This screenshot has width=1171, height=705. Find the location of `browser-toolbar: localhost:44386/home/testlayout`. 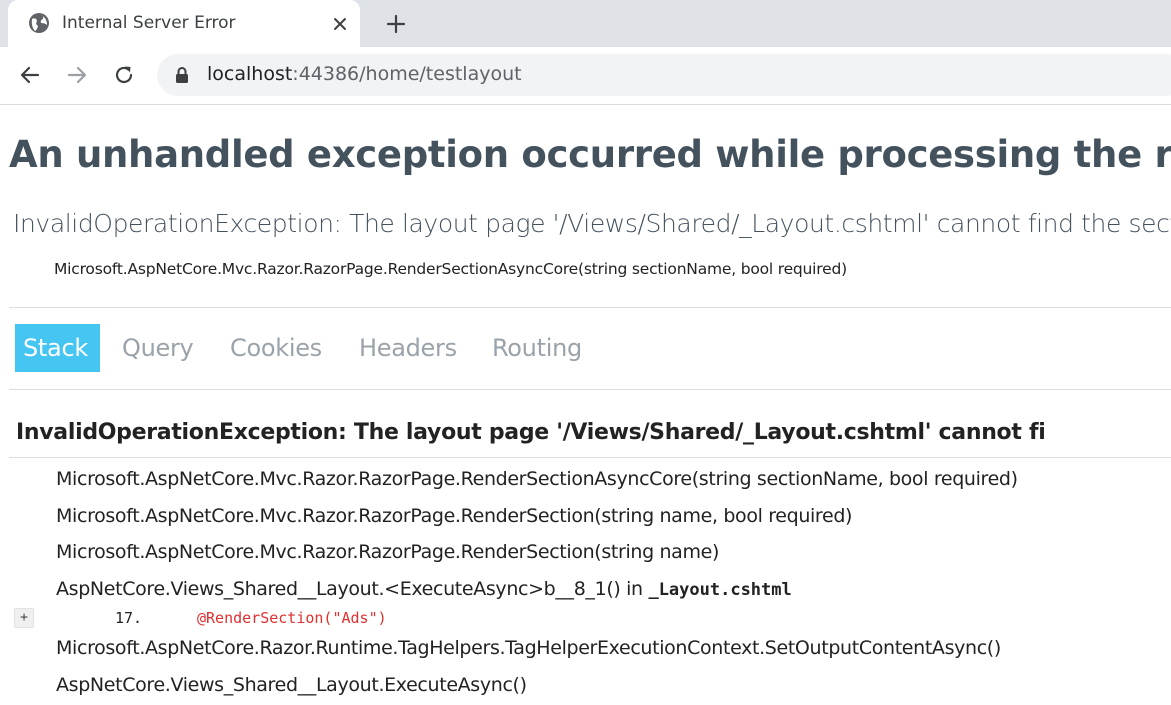

browser-toolbar: localhost:44386/home/testlayout is located at coordinates (585, 76).